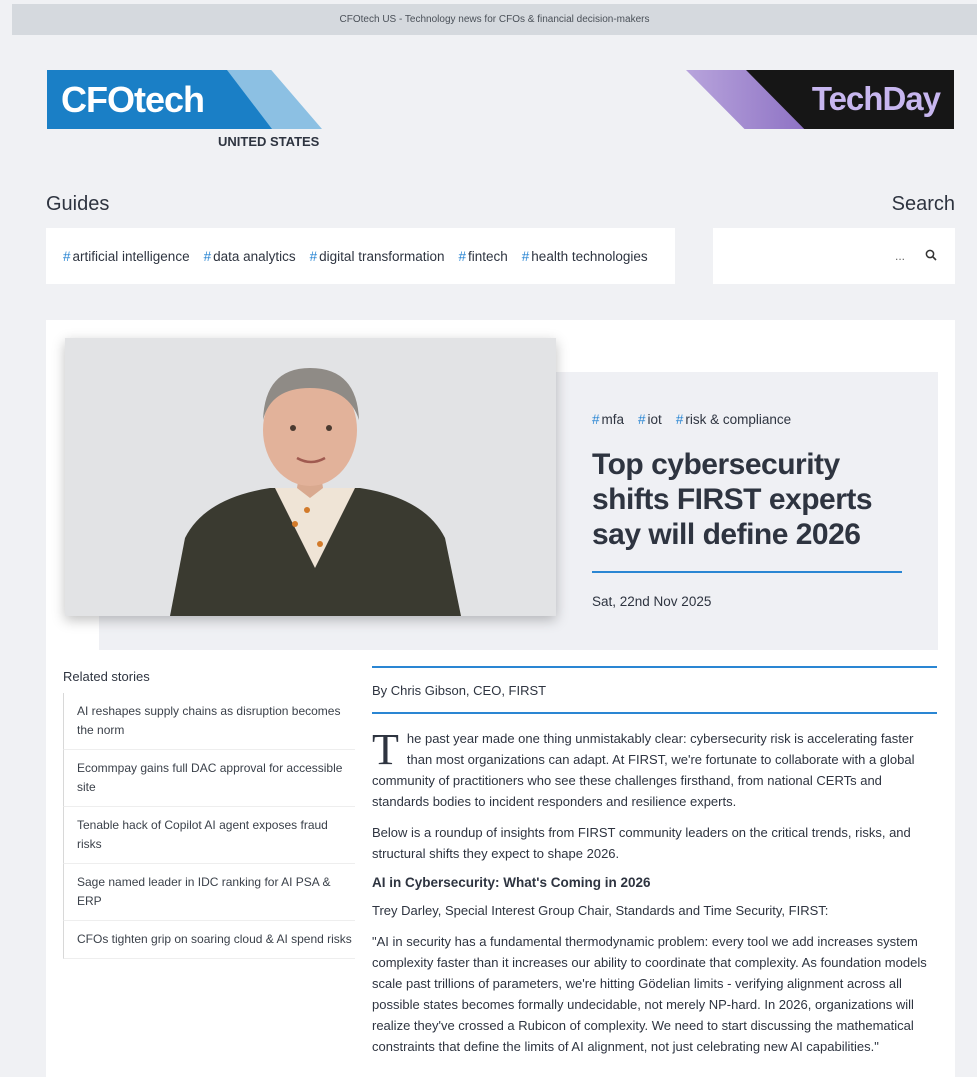 Image resolution: width=977 pixels, height=1077 pixels. I want to click on search-box, so click(834, 256).